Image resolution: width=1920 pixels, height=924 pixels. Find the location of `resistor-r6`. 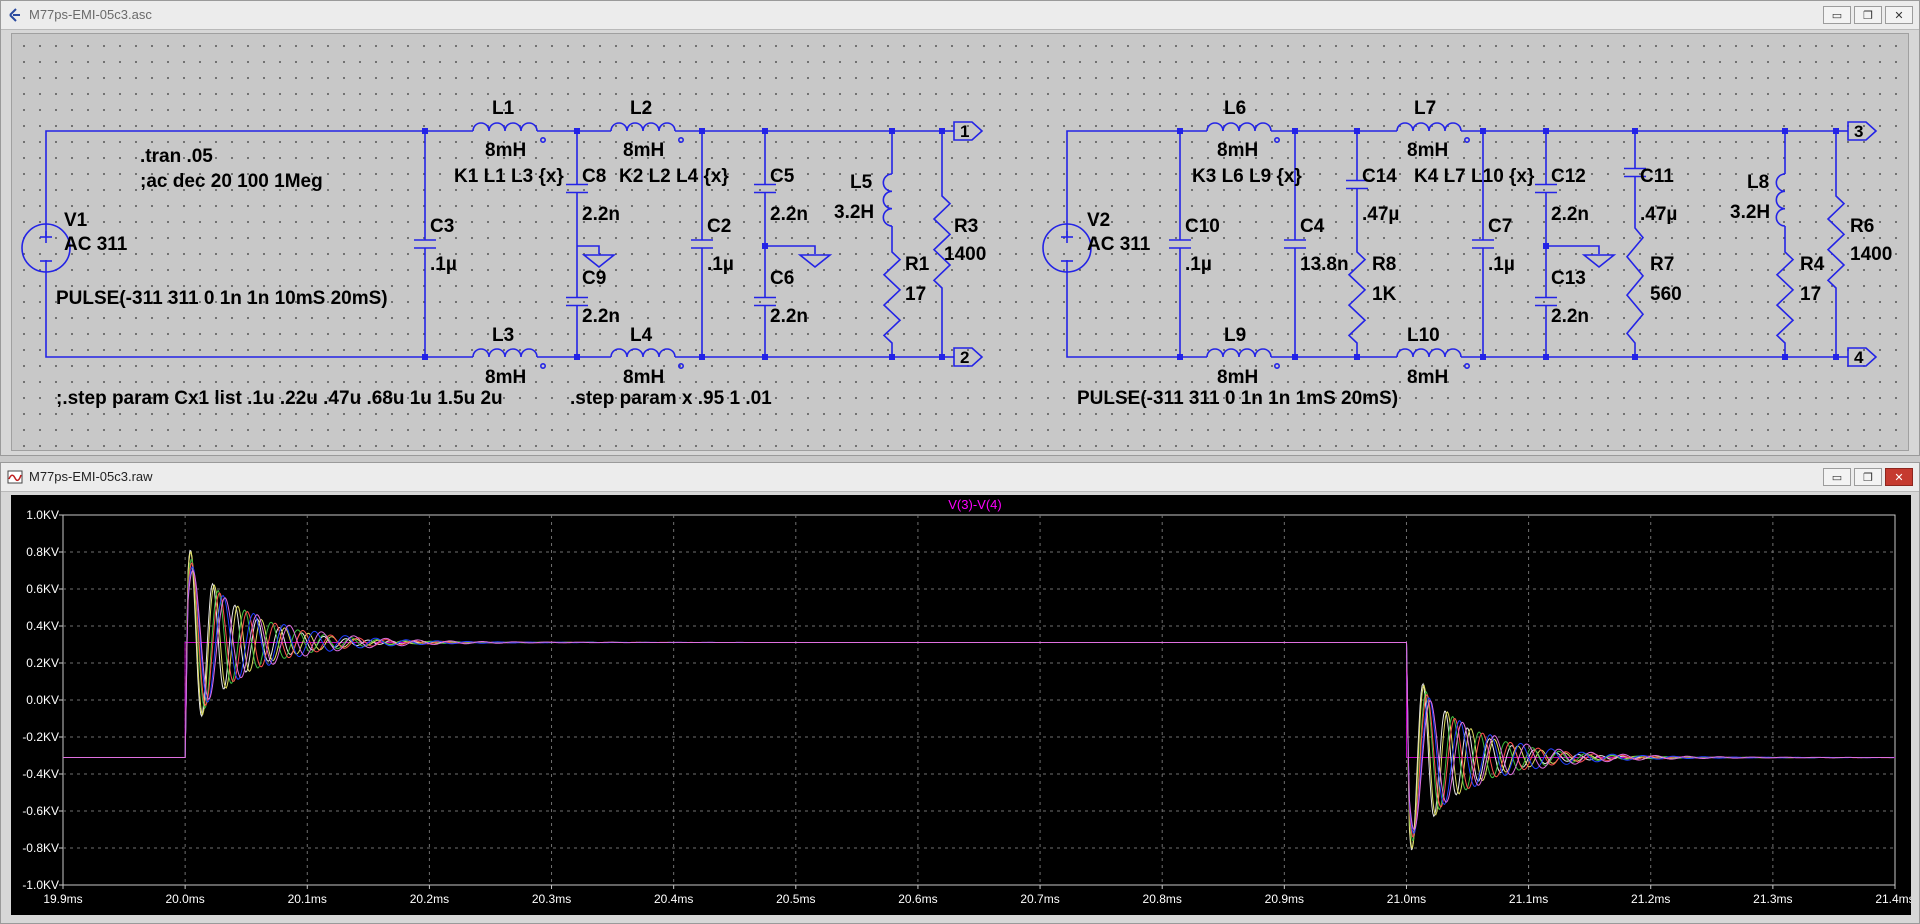

resistor-r6 is located at coordinates (1836, 242).